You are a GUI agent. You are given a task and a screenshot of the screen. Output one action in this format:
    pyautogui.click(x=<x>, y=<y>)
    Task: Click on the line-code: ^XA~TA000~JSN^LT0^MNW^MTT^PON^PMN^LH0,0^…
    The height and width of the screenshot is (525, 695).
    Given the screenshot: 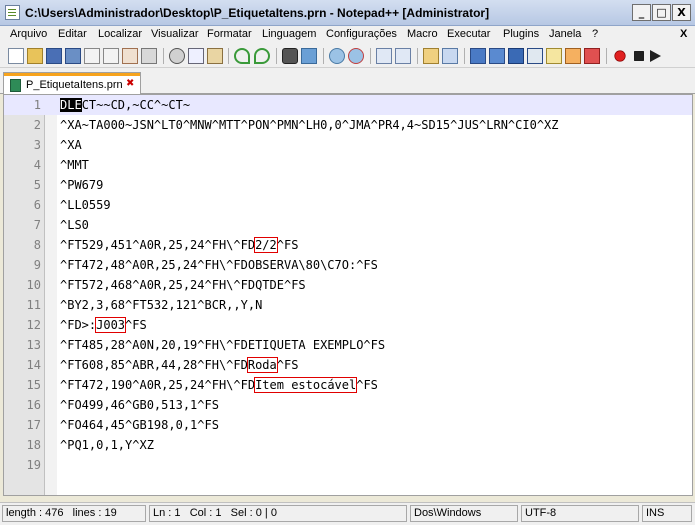 What is the action you would take?
    pyautogui.click(x=309, y=125)
    